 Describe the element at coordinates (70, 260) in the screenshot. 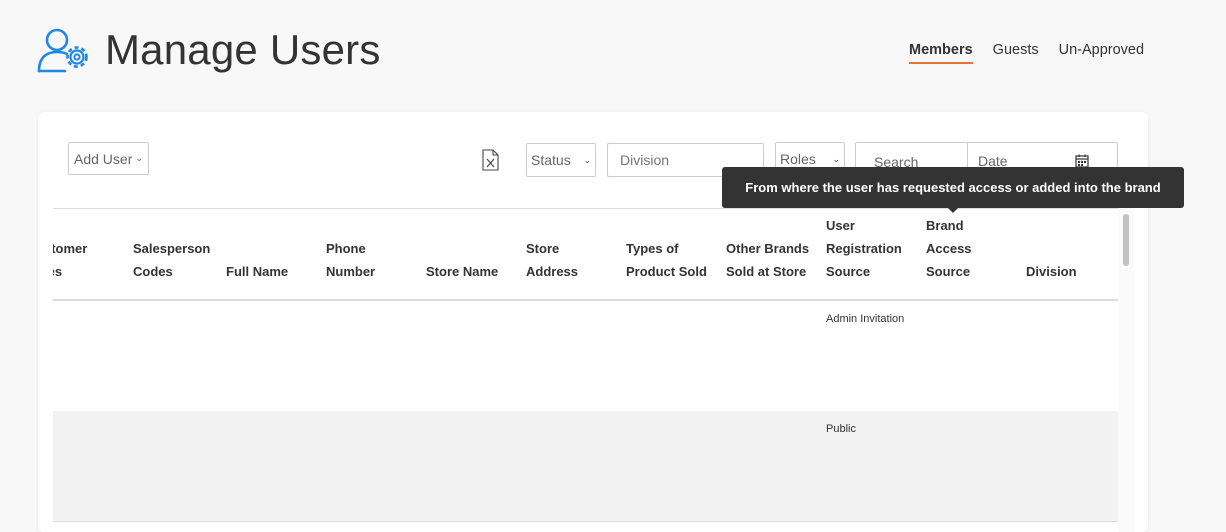

I see `column-header: stomerles` at that location.